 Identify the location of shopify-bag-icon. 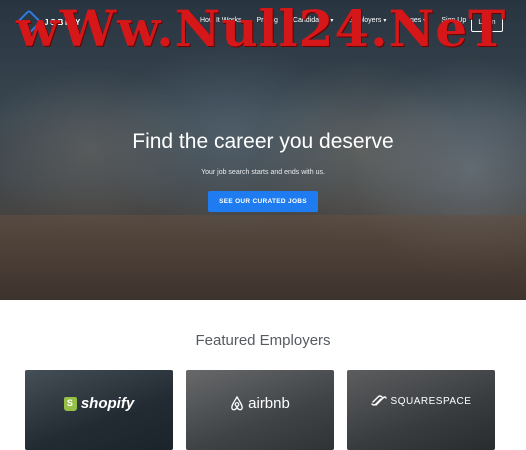
(70, 403).